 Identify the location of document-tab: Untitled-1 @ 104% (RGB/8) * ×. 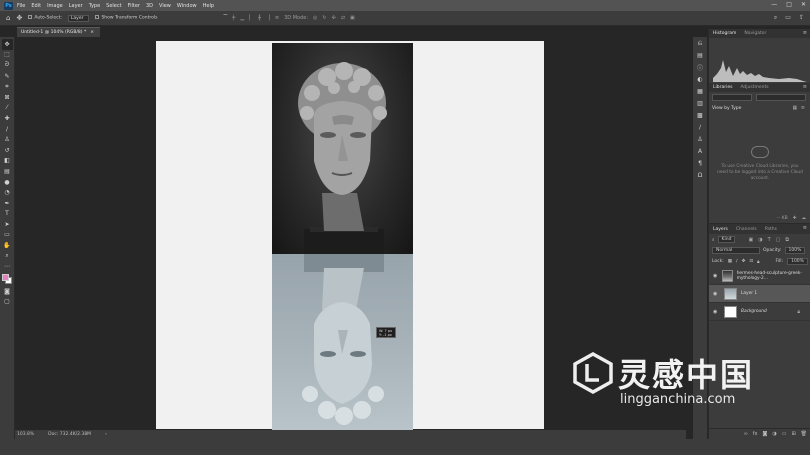
(58, 32).